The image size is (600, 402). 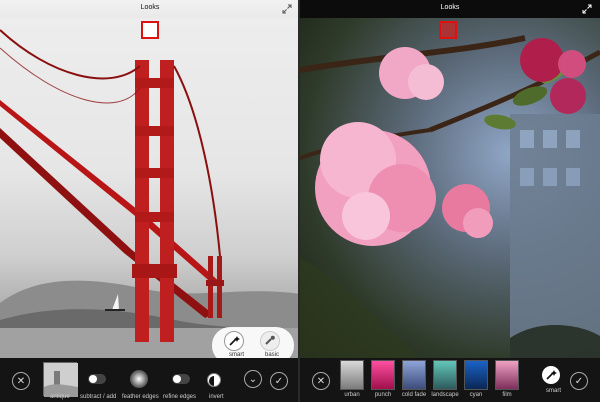 I want to click on right-smart-button, so click(x=551, y=375).